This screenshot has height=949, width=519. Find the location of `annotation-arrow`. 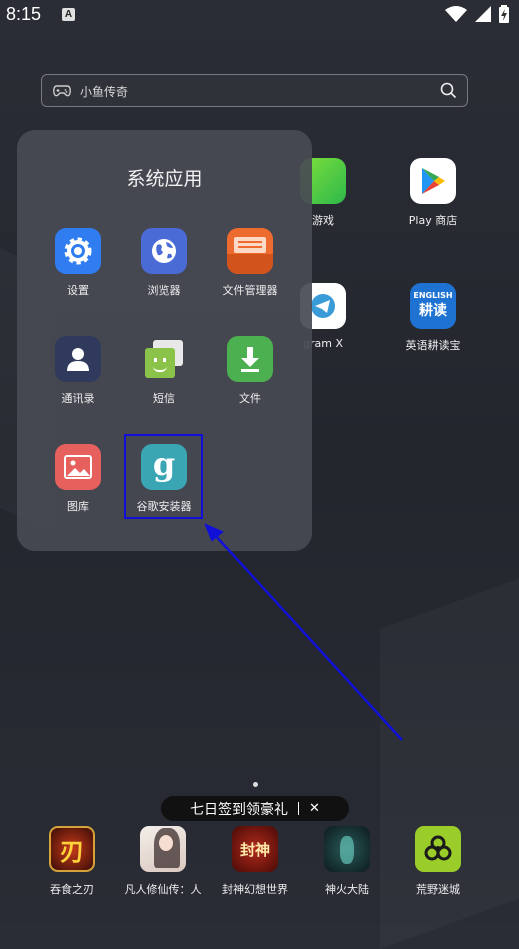

annotation-arrow is located at coordinates (303, 632).